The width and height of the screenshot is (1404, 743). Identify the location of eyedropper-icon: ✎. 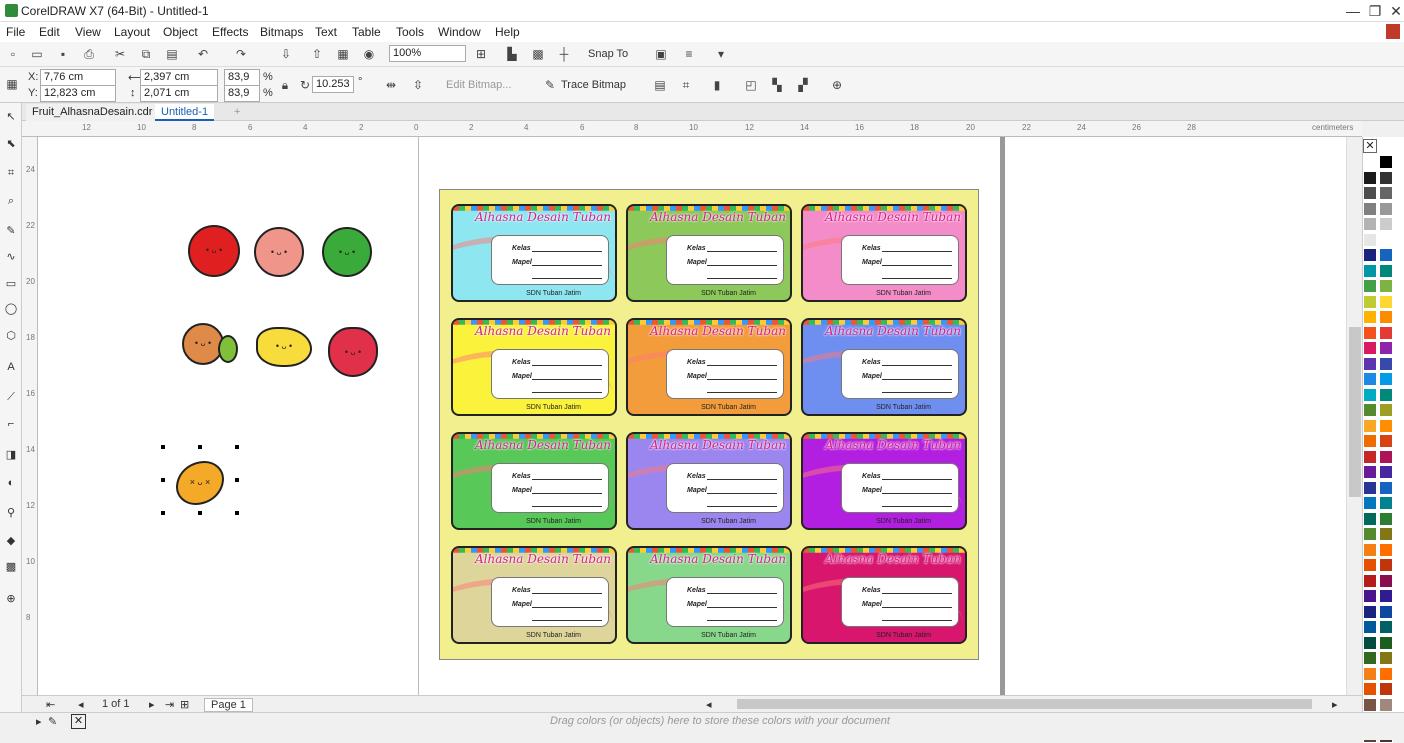
(52, 721).